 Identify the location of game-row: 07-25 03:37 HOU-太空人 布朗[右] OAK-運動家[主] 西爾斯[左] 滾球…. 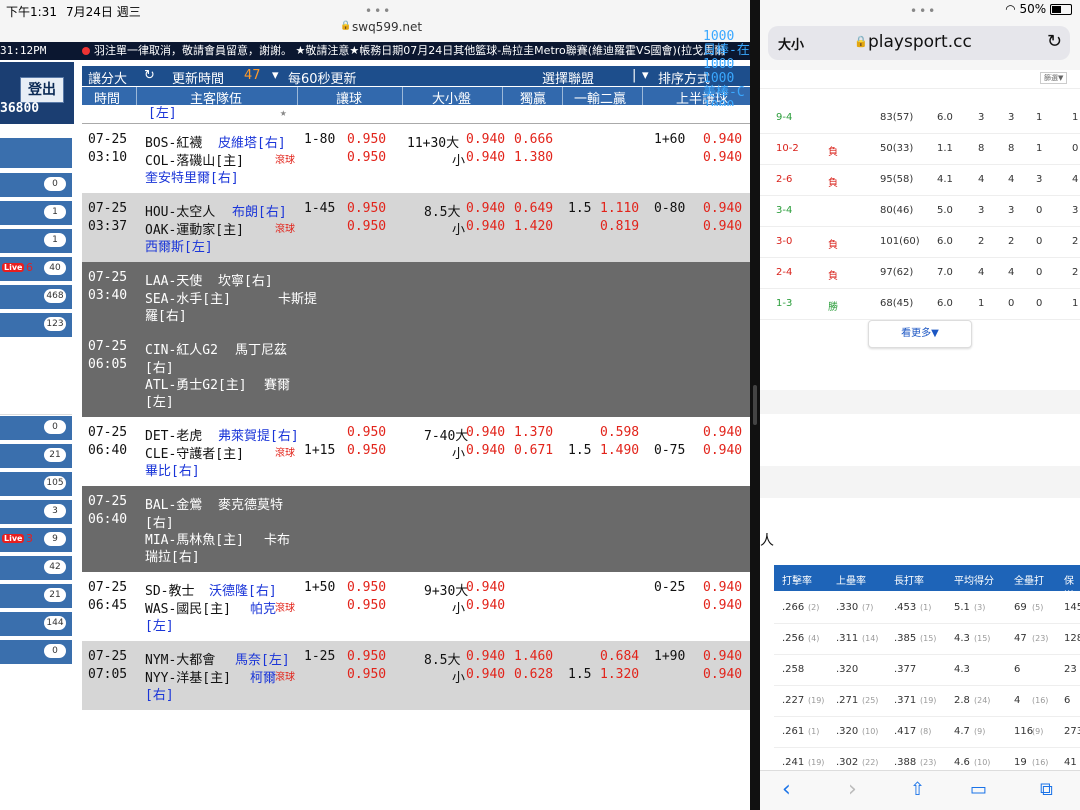
(416, 228).